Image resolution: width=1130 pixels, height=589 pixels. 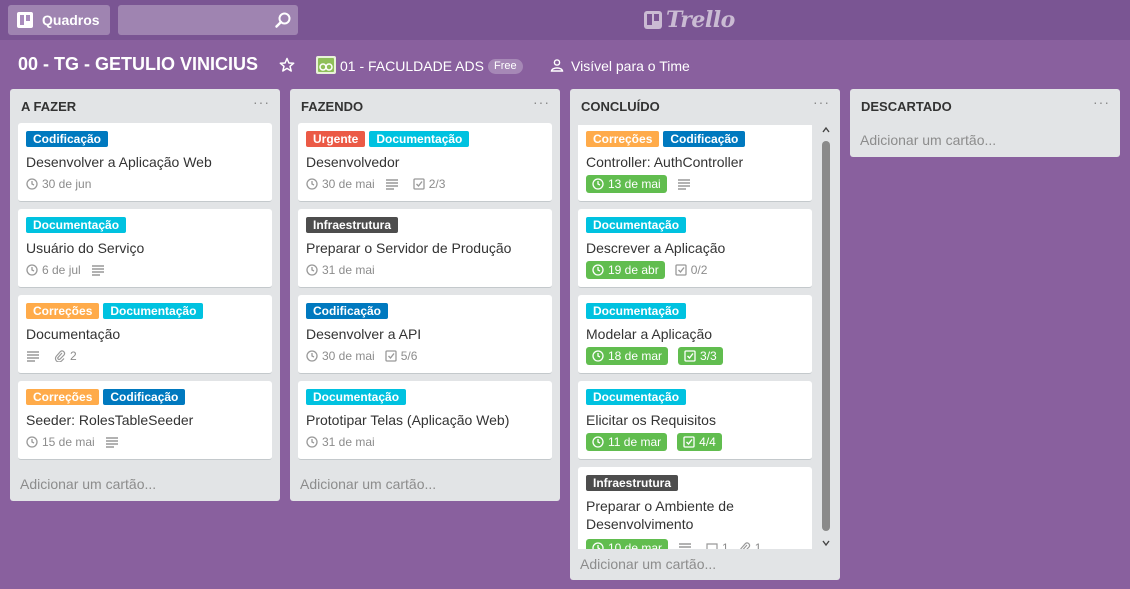 What do you see at coordinates (336, 139) in the screenshot?
I see `card-label: Urgente` at bounding box center [336, 139].